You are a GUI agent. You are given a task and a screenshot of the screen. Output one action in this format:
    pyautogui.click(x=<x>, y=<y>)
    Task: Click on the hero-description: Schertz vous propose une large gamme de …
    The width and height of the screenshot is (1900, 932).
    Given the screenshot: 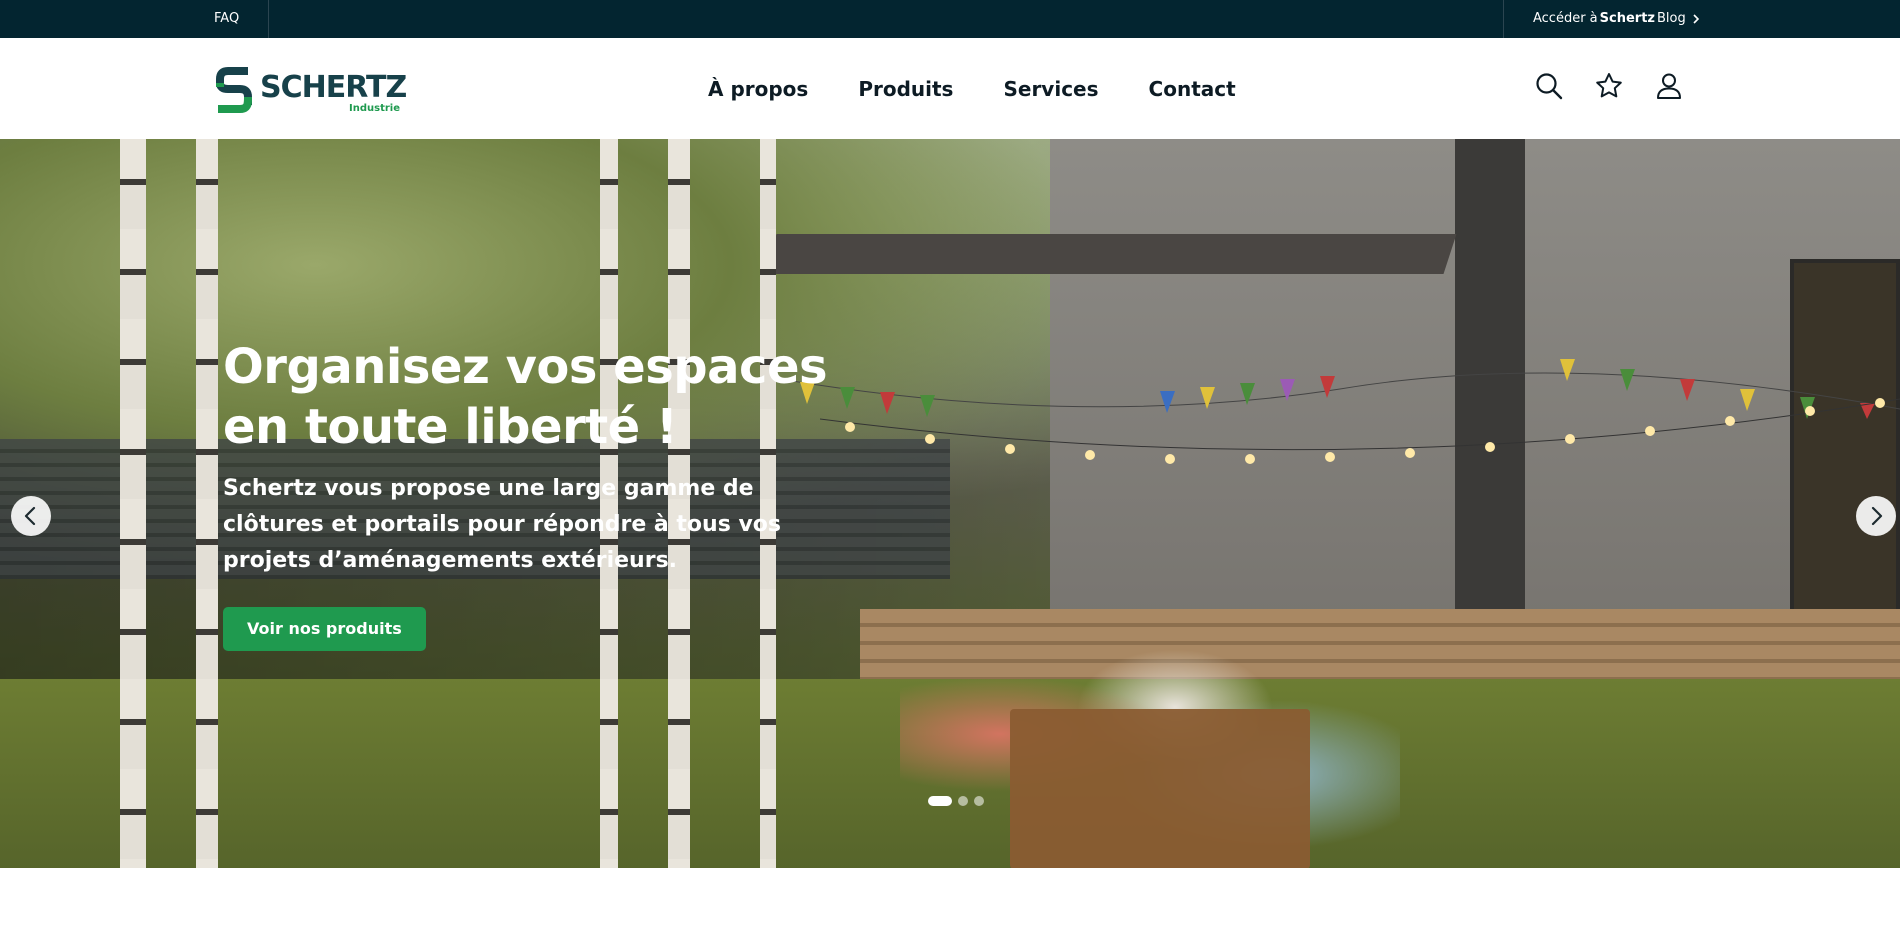 What is the action you would take?
    pyautogui.click(x=502, y=524)
    